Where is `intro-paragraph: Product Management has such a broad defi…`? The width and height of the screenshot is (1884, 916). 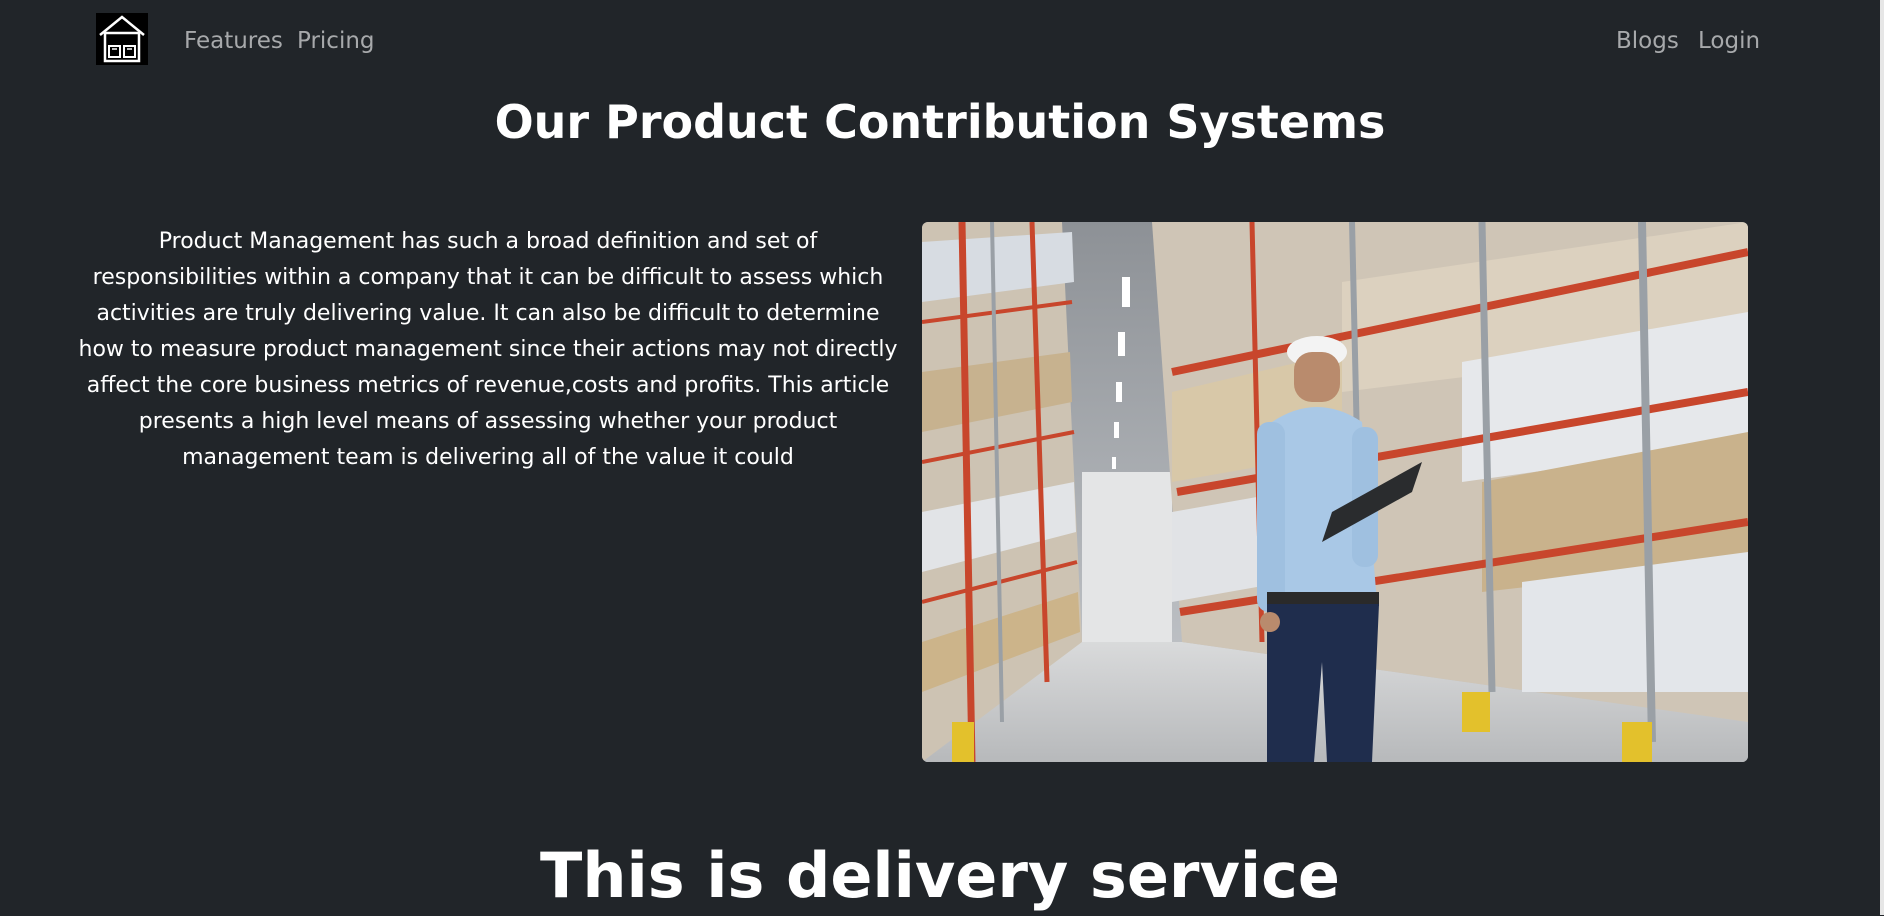 intro-paragraph: Product Management has such a broad defi… is located at coordinates (488, 349).